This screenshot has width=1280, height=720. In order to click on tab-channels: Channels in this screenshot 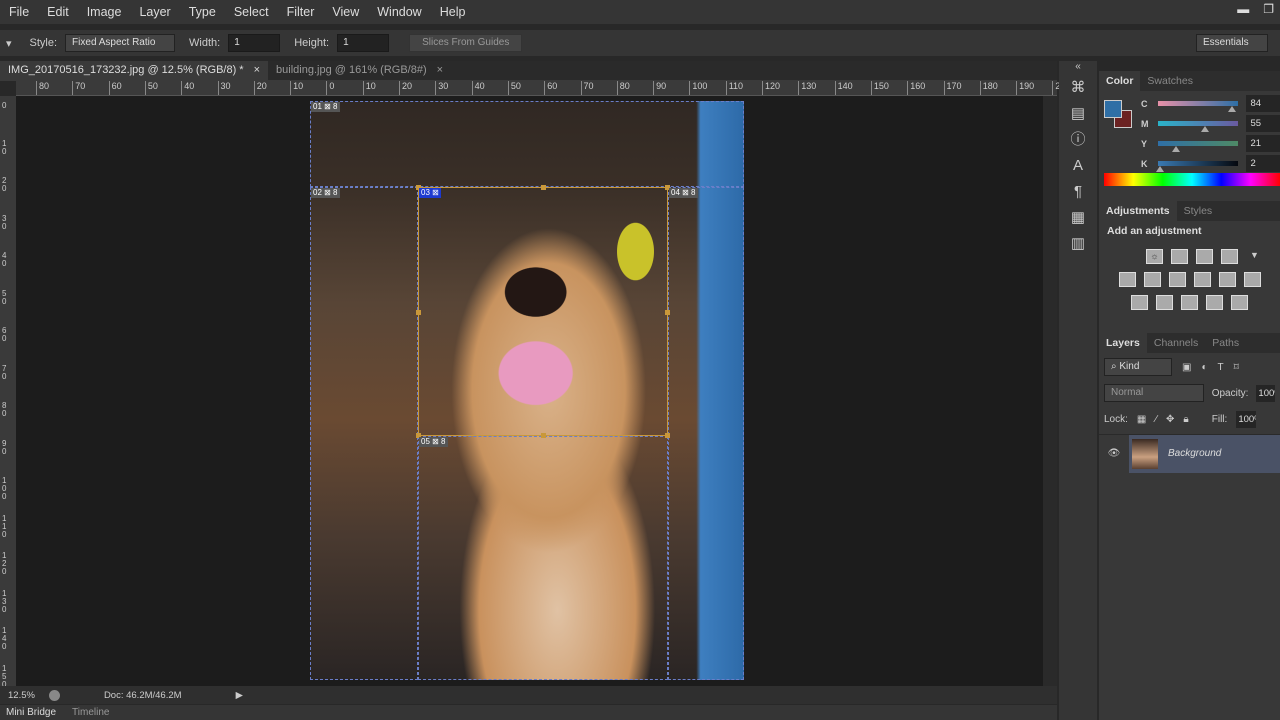, I will do `click(1176, 343)`.